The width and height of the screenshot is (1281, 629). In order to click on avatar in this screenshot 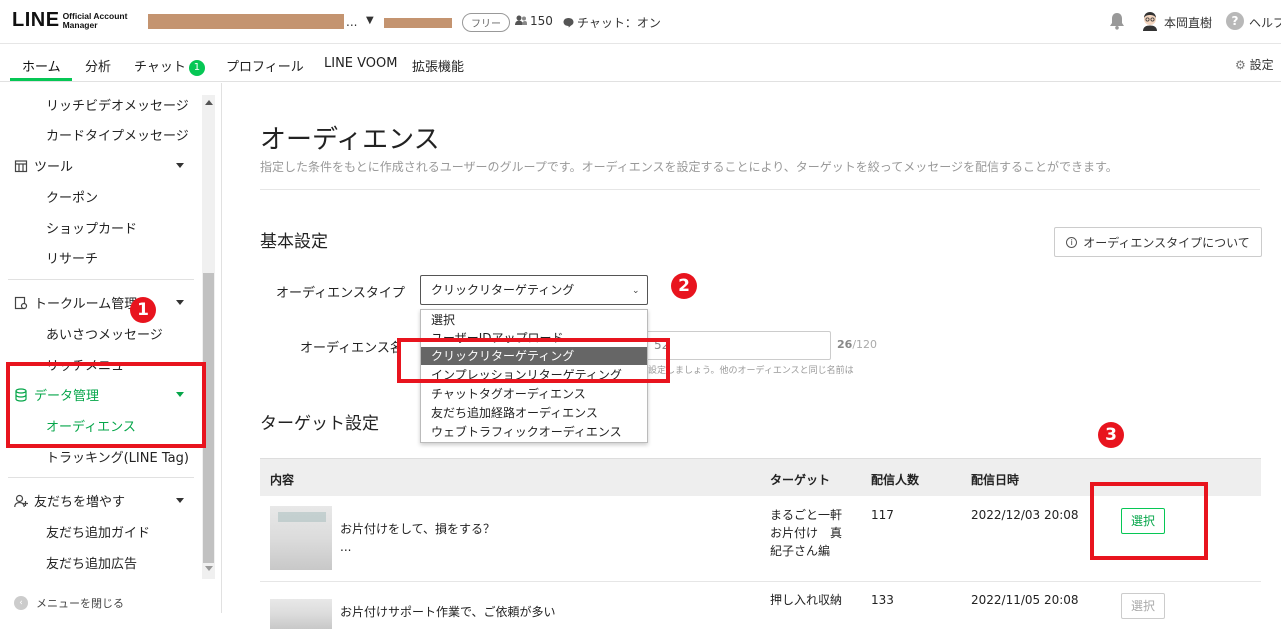, I will do `click(1150, 21)`.